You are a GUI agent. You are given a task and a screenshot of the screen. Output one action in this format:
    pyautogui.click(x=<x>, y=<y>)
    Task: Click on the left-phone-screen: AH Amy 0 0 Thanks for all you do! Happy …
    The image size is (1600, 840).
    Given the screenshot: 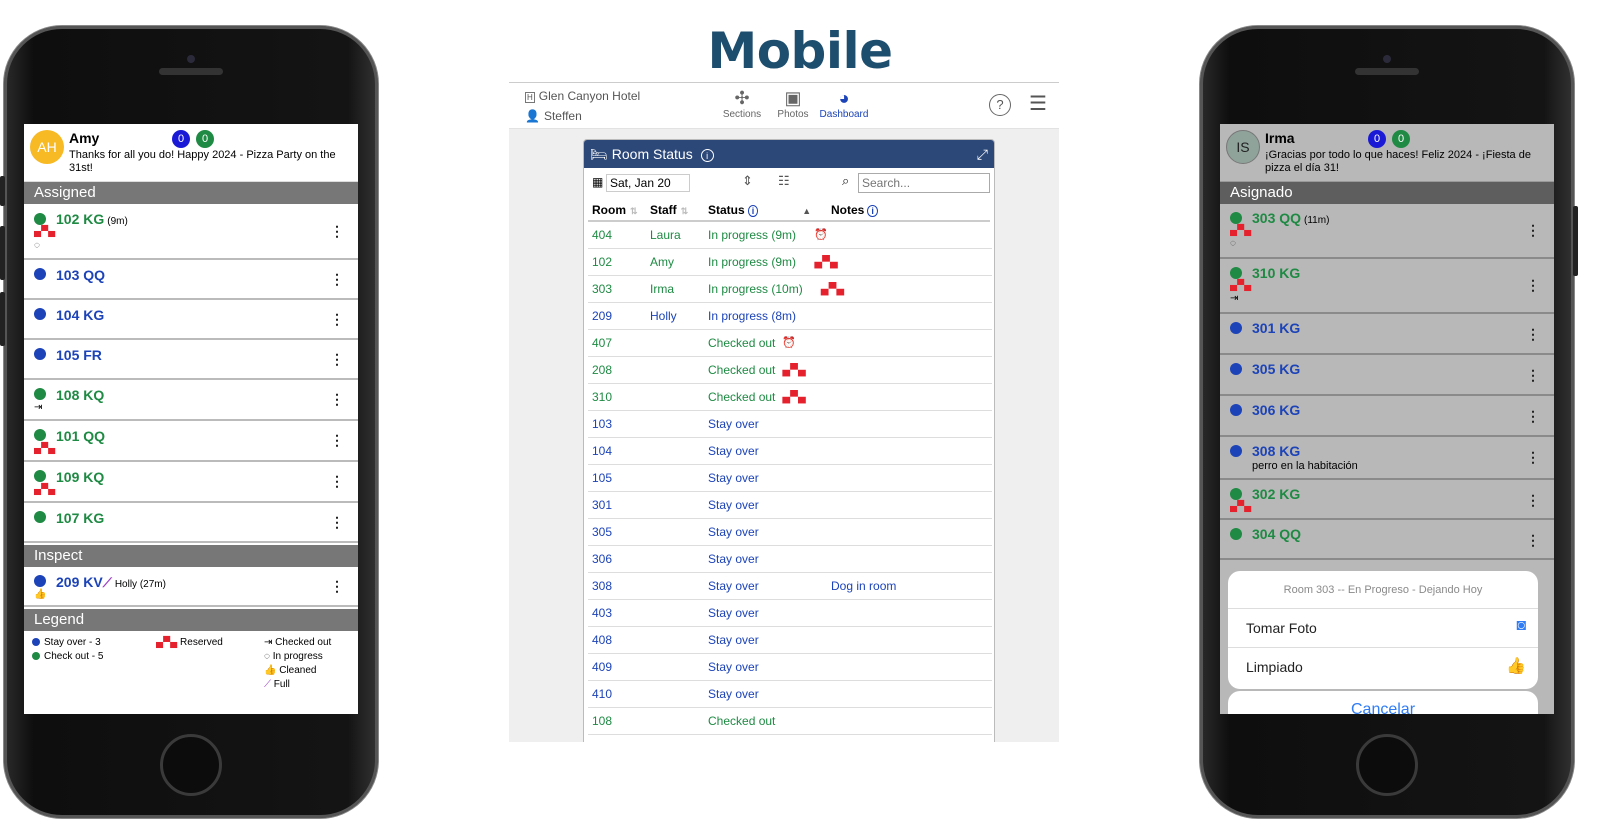 What is the action you would take?
    pyautogui.click(x=191, y=419)
    